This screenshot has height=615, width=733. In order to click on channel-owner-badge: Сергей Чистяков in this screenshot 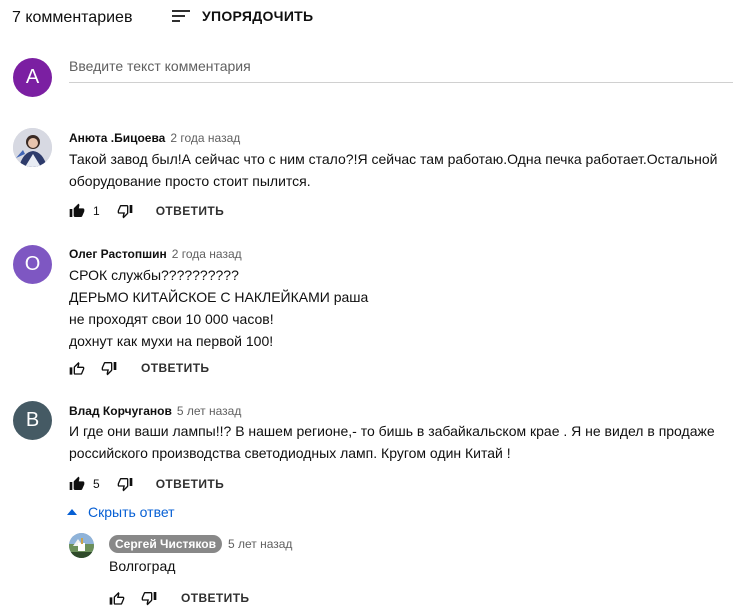, I will do `click(165, 544)`.